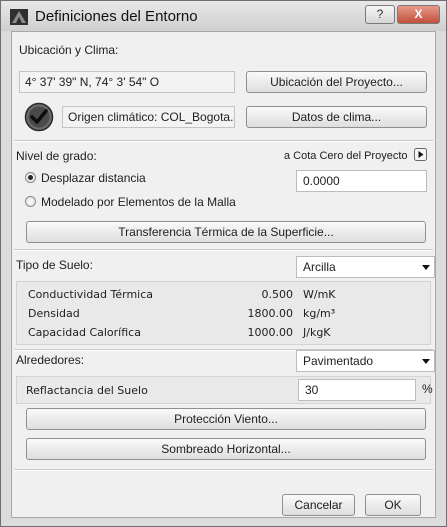 The image size is (447, 527). What do you see at coordinates (380, 14) in the screenshot?
I see `help-button: ?` at bounding box center [380, 14].